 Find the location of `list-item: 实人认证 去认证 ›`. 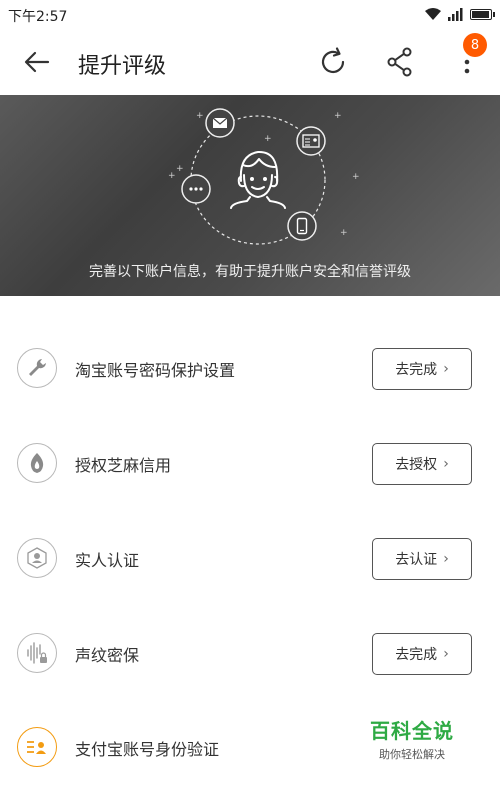

list-item: 实人认证 去认证 › is located at coordinates (250, 558).